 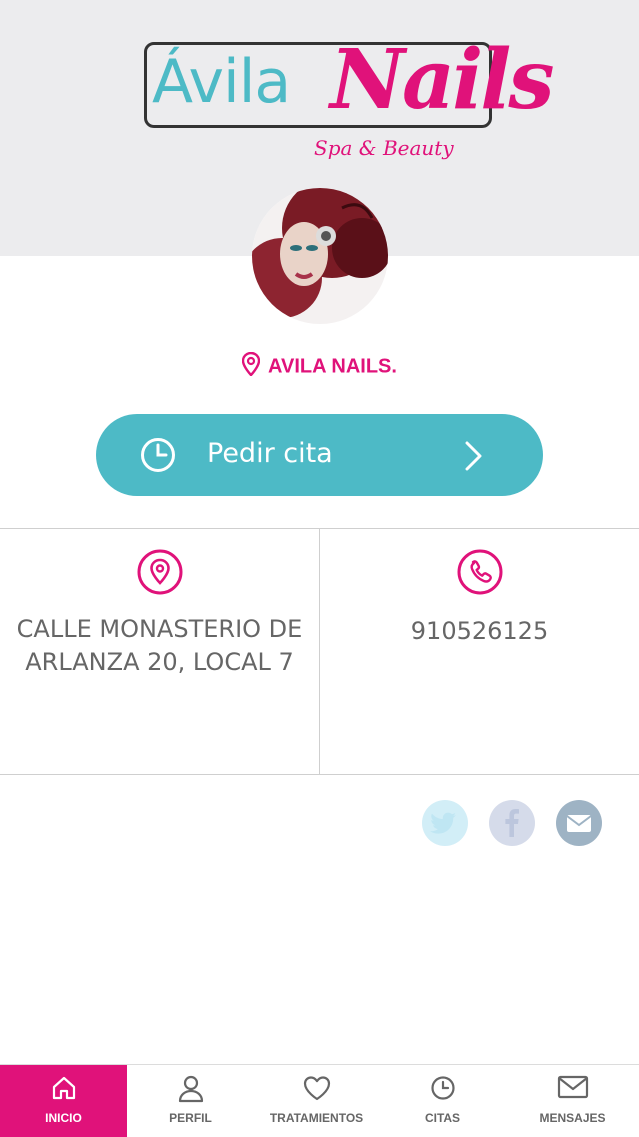 I want to click on tab-tratamientos: TRATAMIENTOS, so click(x=316, y=1101).